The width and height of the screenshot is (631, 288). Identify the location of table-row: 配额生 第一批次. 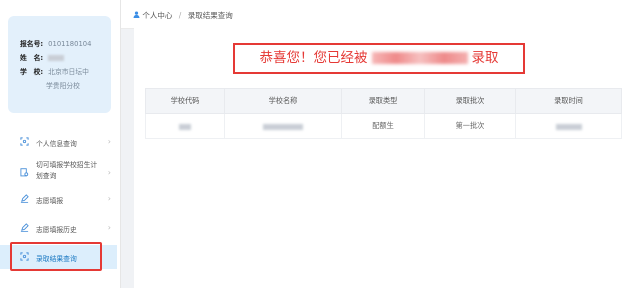
(383, 126).